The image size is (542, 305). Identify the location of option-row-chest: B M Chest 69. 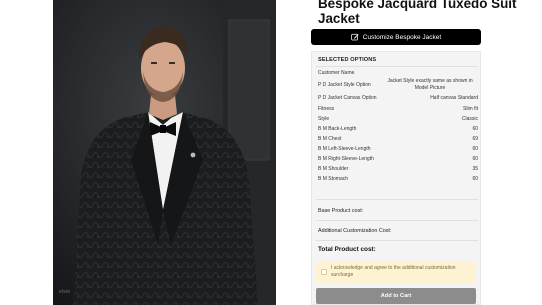
(398, 140).